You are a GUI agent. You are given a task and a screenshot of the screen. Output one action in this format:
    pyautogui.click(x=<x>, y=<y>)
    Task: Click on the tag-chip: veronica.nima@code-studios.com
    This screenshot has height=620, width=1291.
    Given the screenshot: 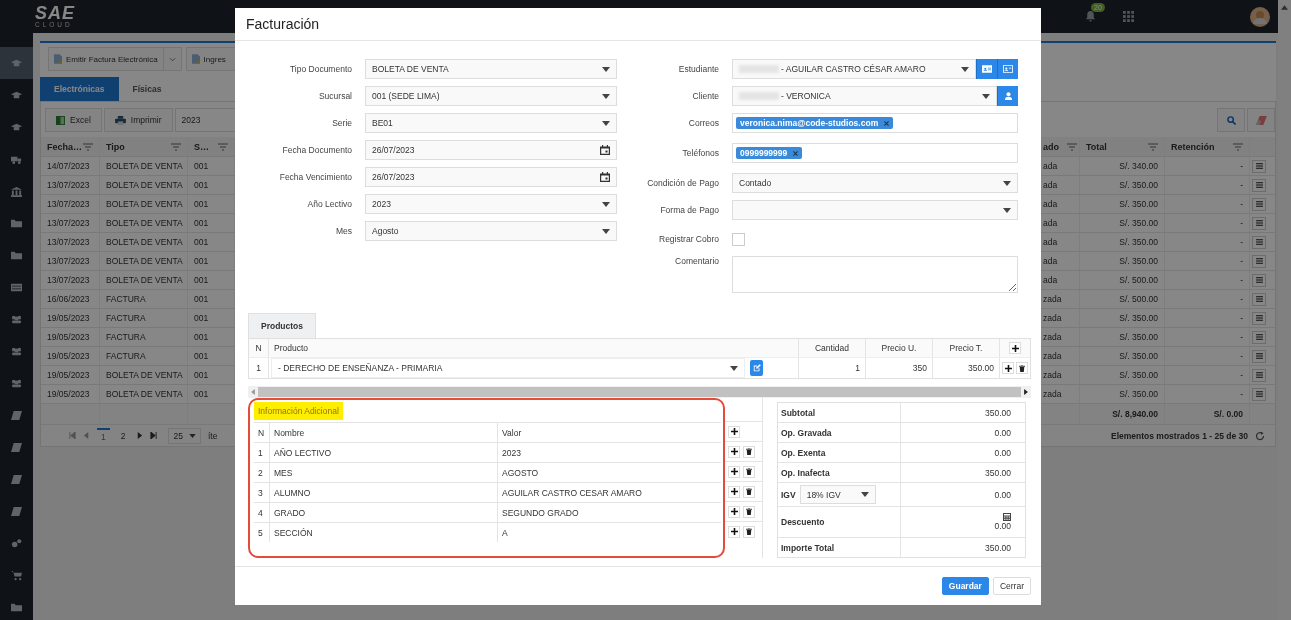 What is the action you would take?
    pyautogui.click(x=815, y=123)
    